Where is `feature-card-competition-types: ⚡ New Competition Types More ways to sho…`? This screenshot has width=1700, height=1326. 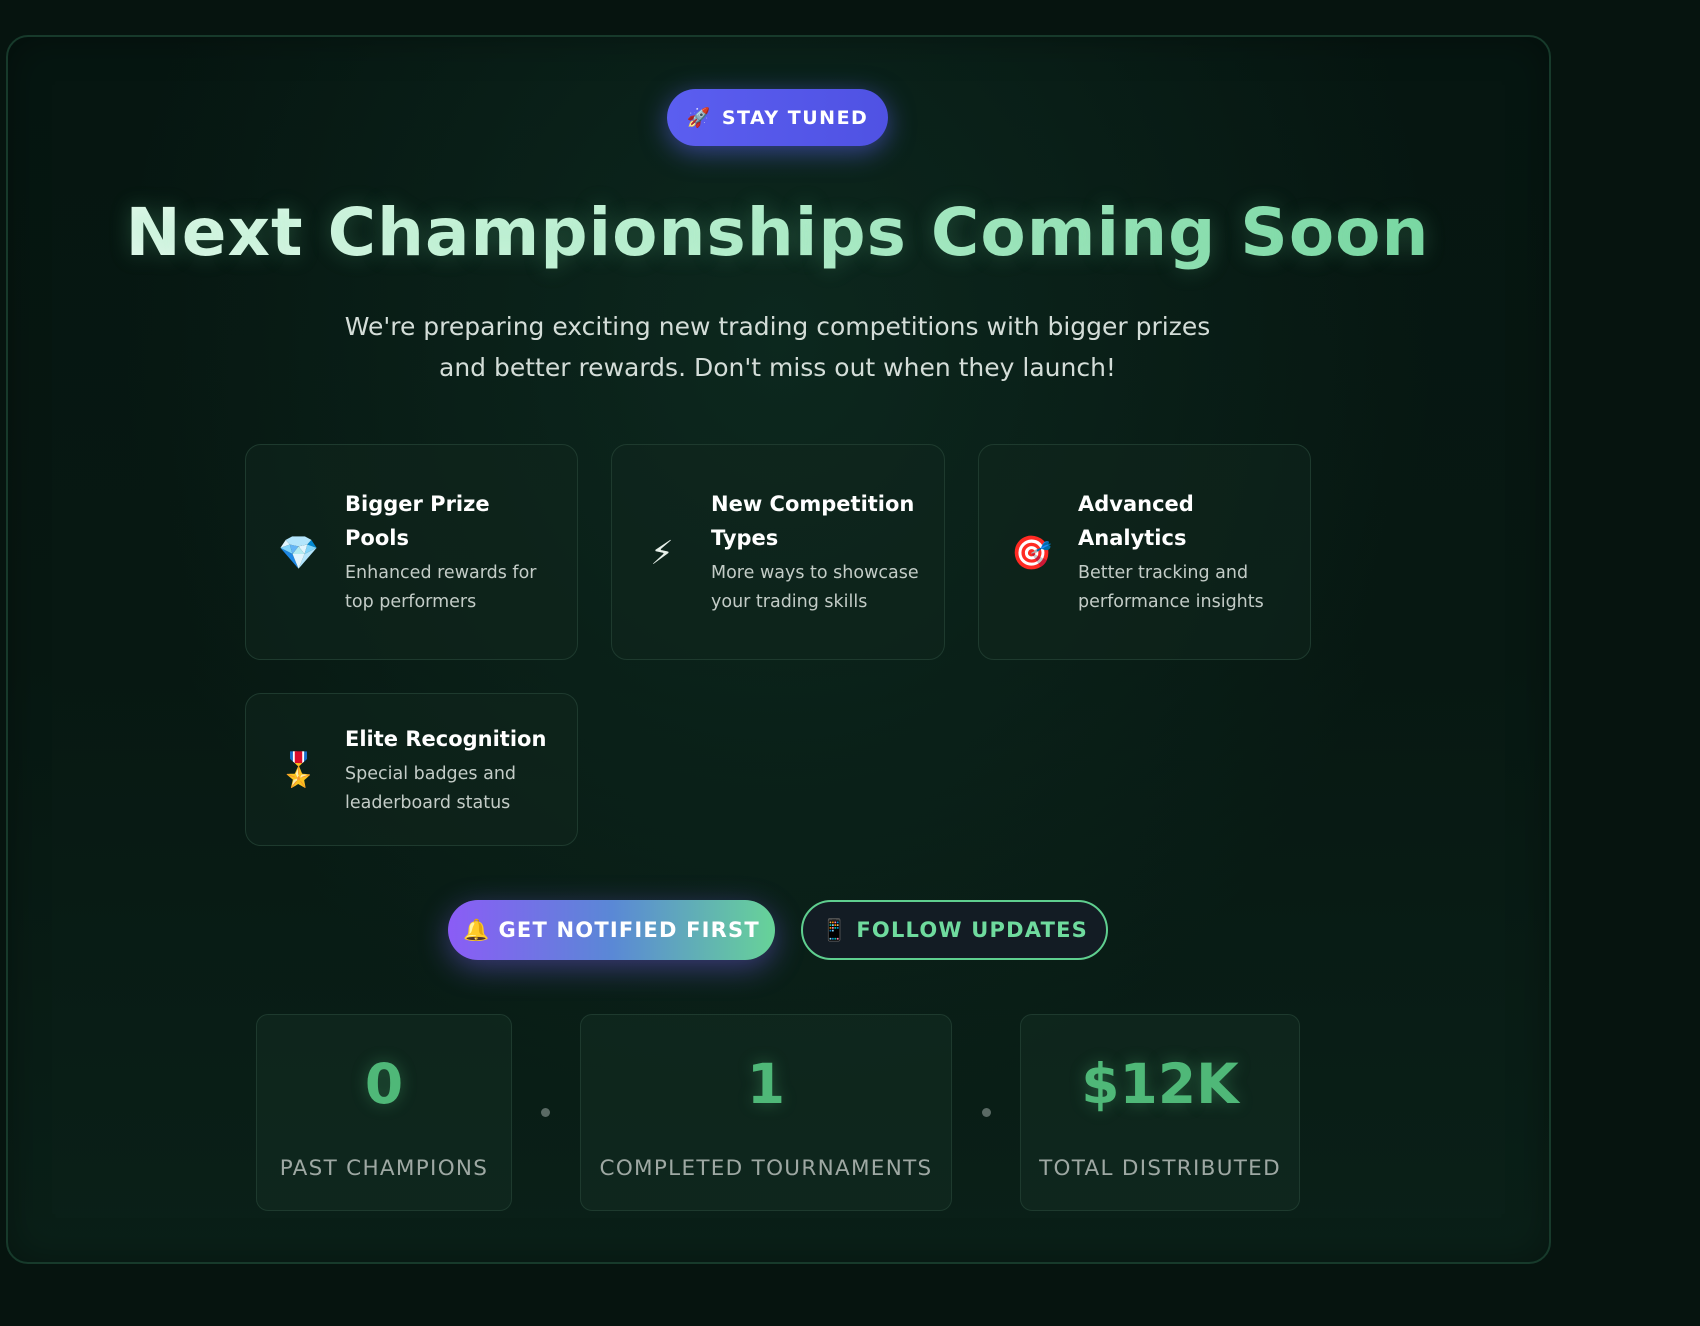
feature-card-competition-types: ⚡ New Competition Types More ways to sho… is located at coordinates (778, 552).